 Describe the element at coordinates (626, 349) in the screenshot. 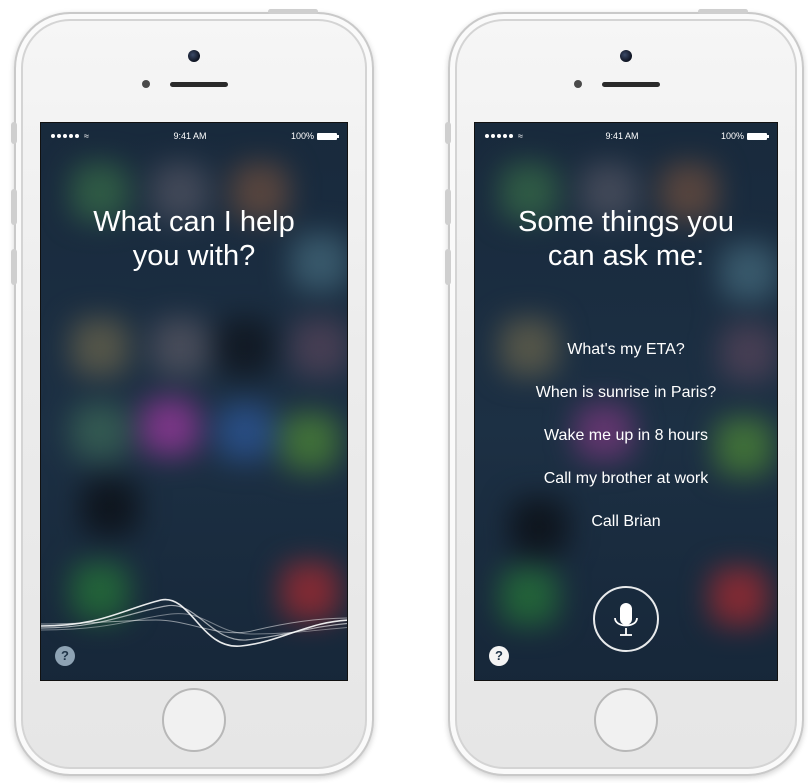

I see `suggestion-item: What's my ETA?` at that location.